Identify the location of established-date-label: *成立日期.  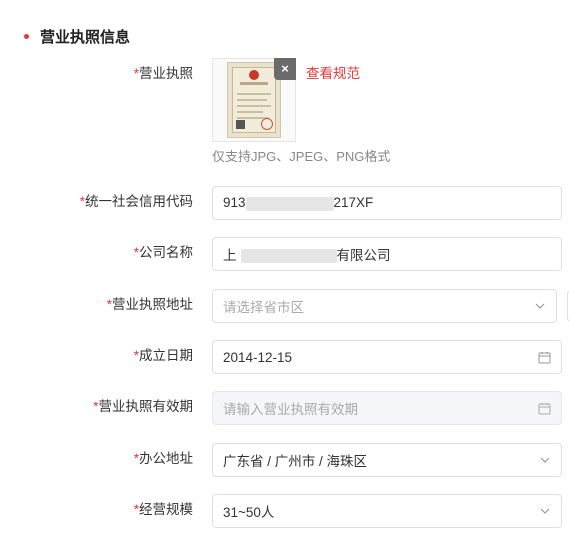
(163, 355).